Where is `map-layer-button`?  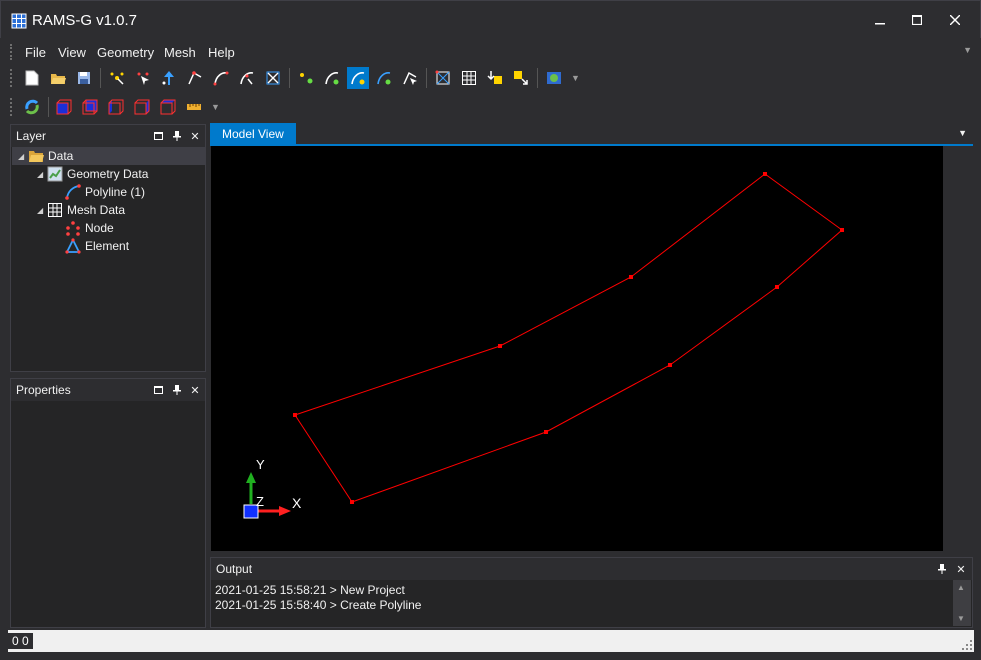
map-layer-button is located at coordinates (554, 78).